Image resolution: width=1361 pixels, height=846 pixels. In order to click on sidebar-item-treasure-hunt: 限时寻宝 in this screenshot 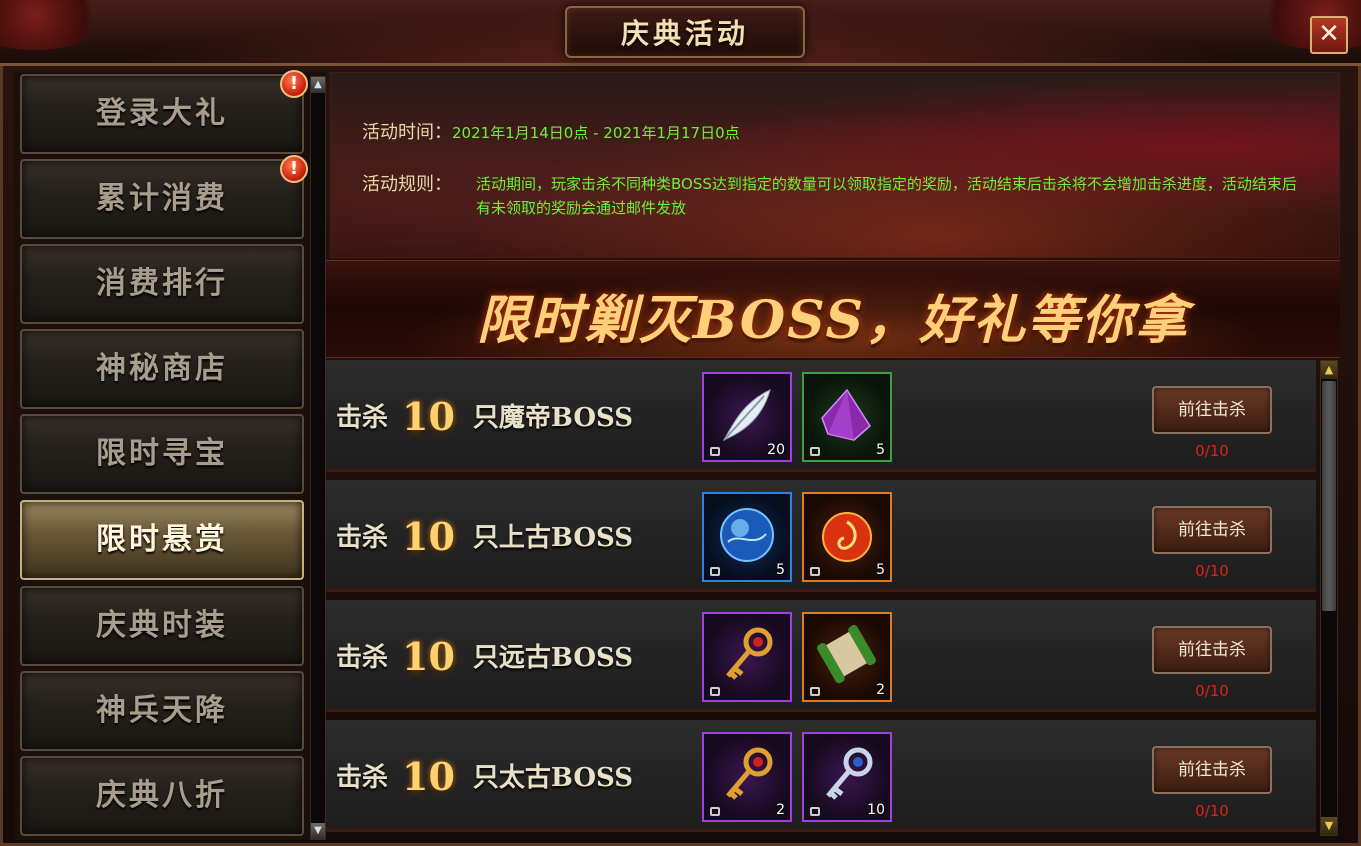, I will do `click(162, 454)`.